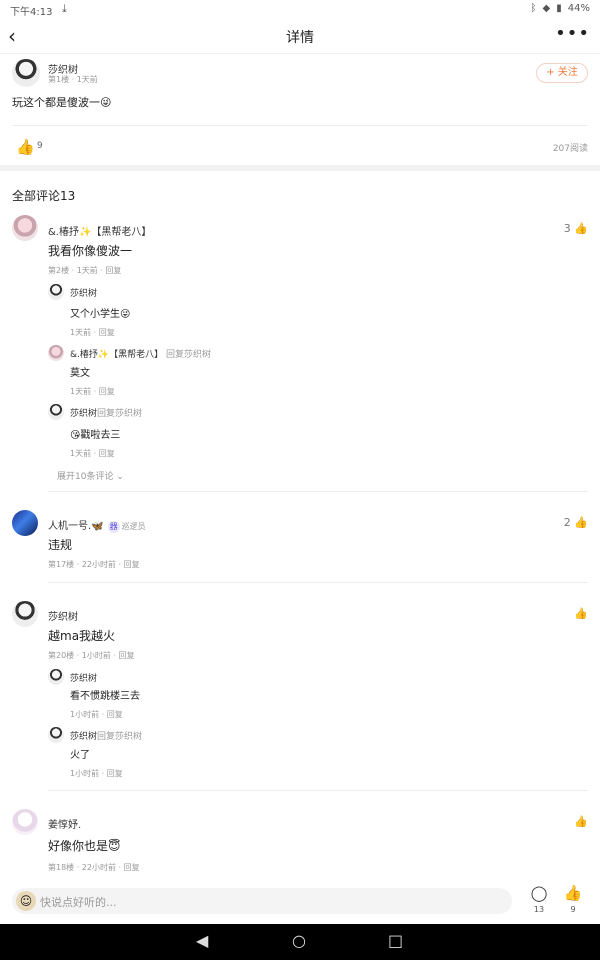  I want to click on comment-author: 姜惇妤., so click(64, 823).